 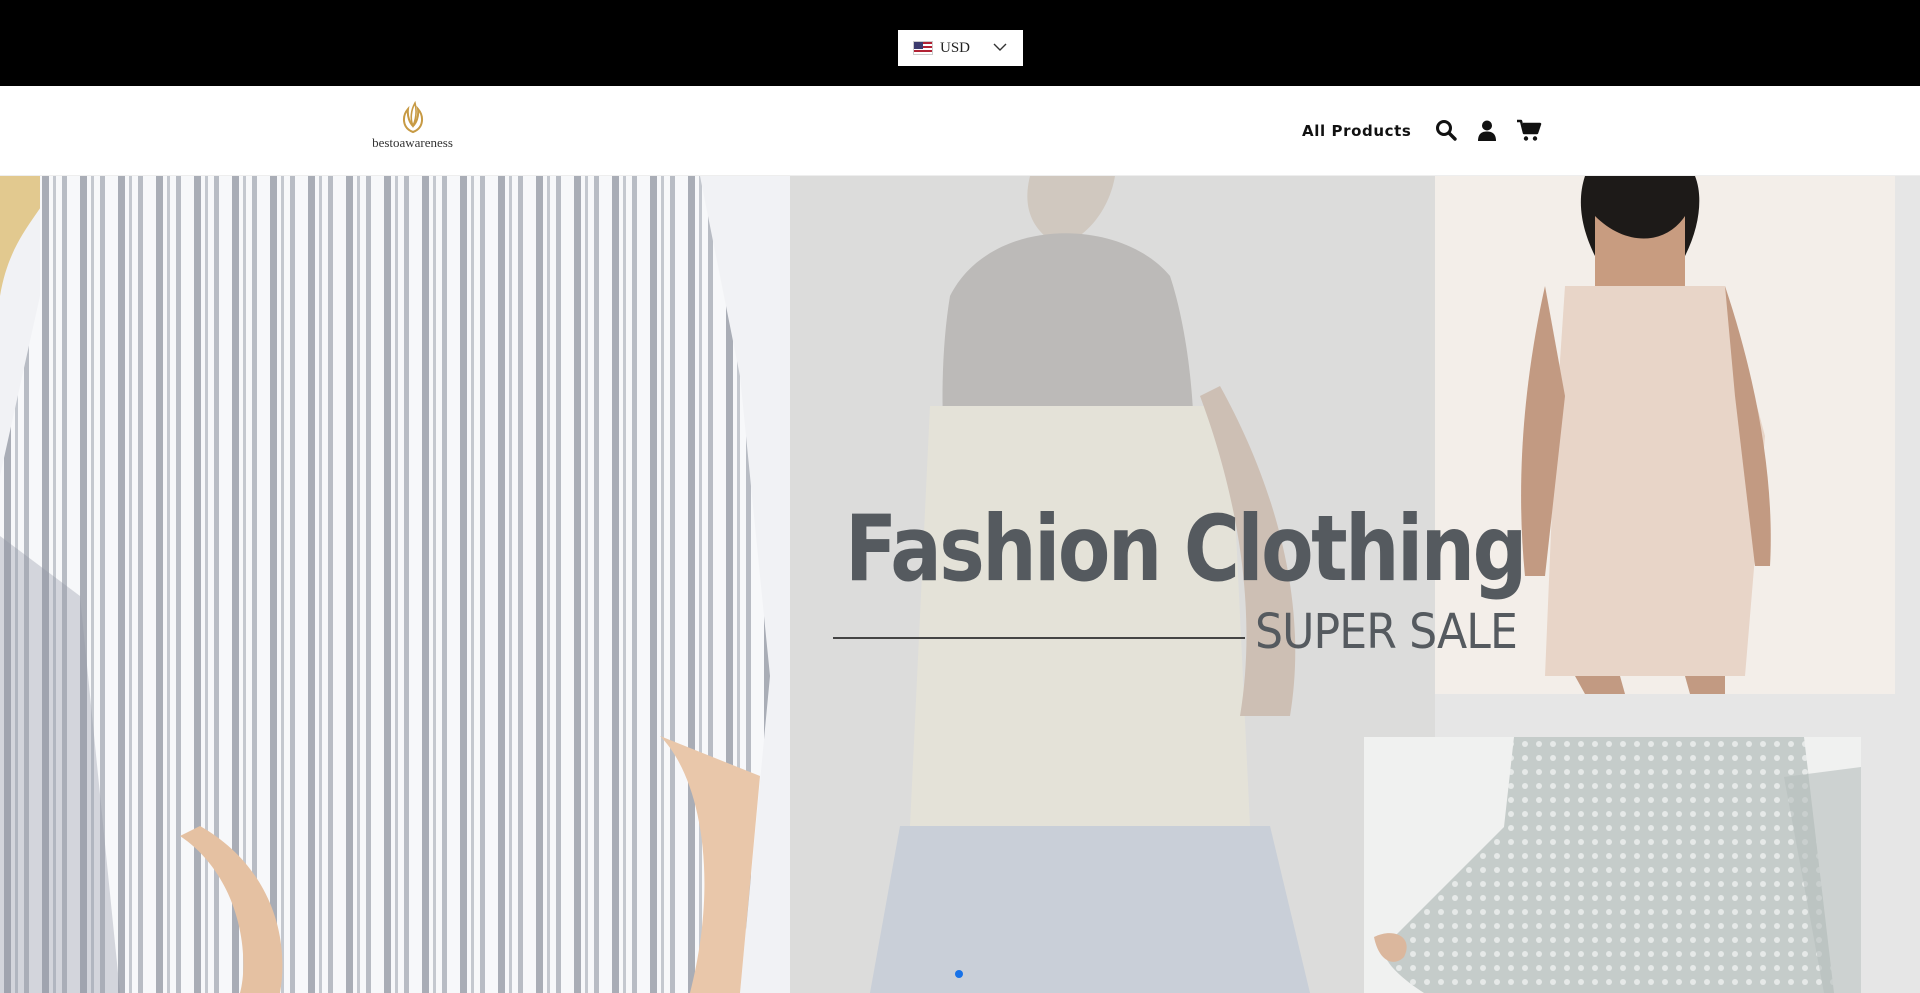 What do you see at coordinates (412, 117) in the screenshot?
I see `logo-leaf-icon` at bounding box center [412, 117].